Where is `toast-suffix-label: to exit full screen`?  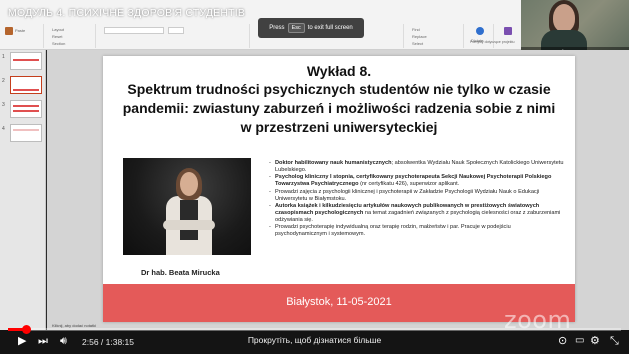 toast-suffix-label: to exit full screen is located at coordinates (330, 28).